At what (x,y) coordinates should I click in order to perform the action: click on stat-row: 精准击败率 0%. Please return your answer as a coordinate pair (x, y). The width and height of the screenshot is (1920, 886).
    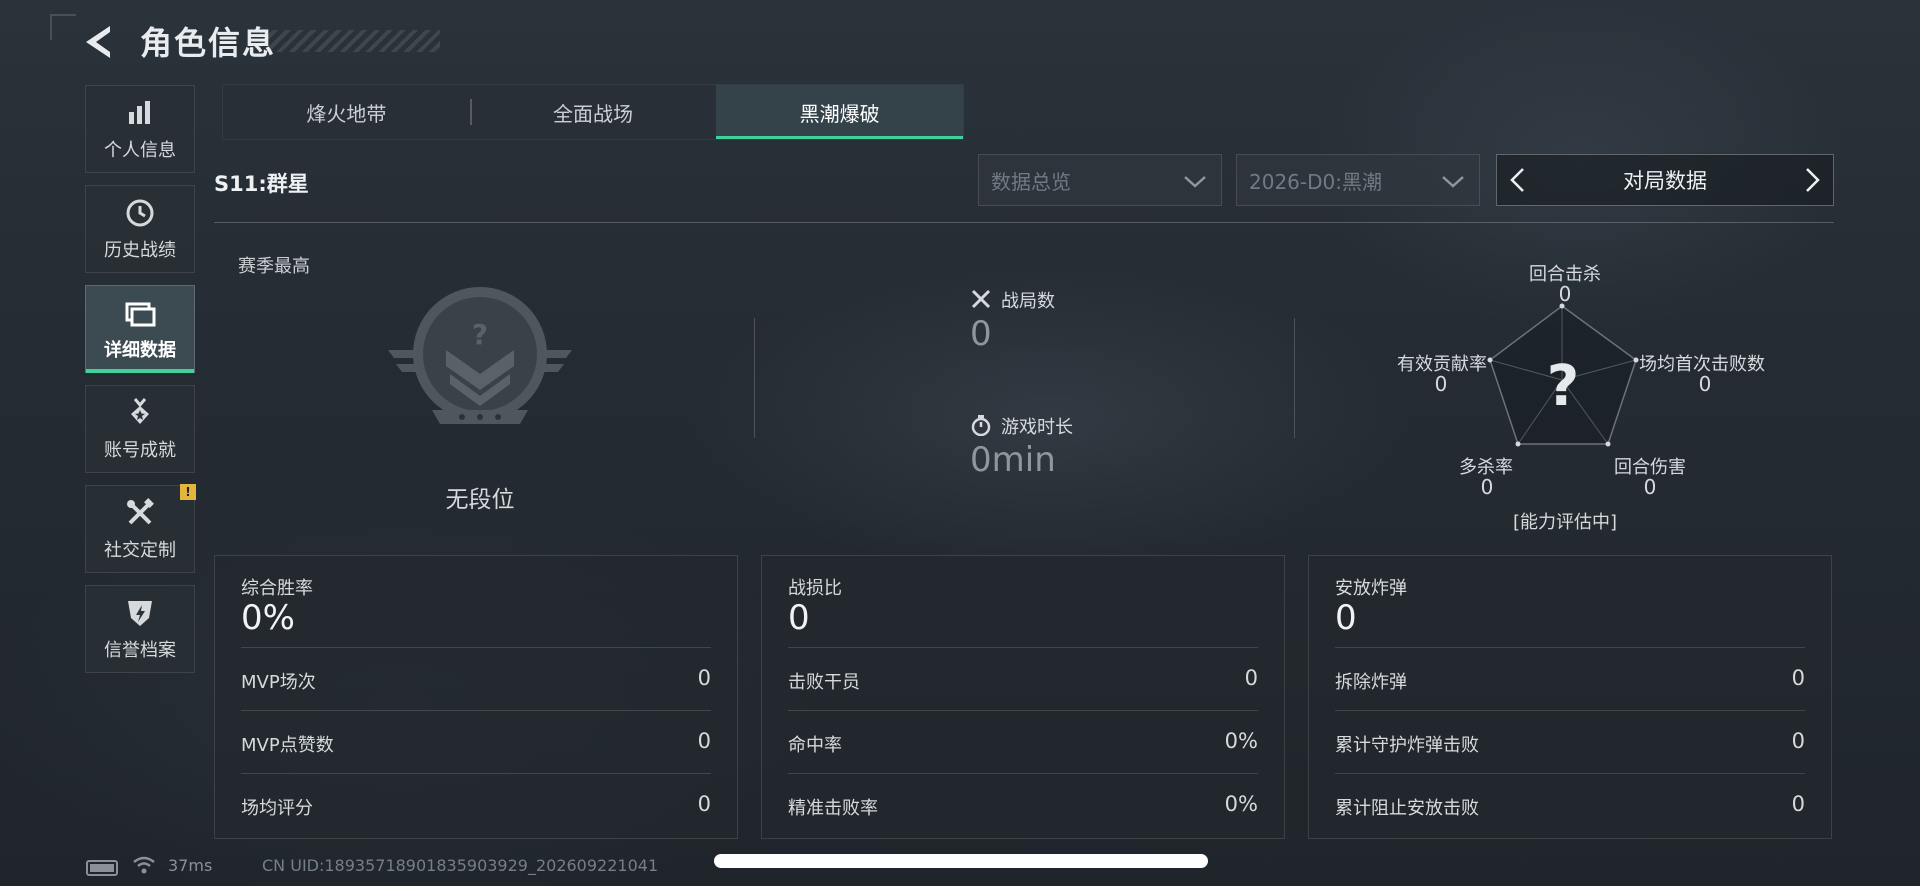
    Looking at the image, I should click on (1023, 805).